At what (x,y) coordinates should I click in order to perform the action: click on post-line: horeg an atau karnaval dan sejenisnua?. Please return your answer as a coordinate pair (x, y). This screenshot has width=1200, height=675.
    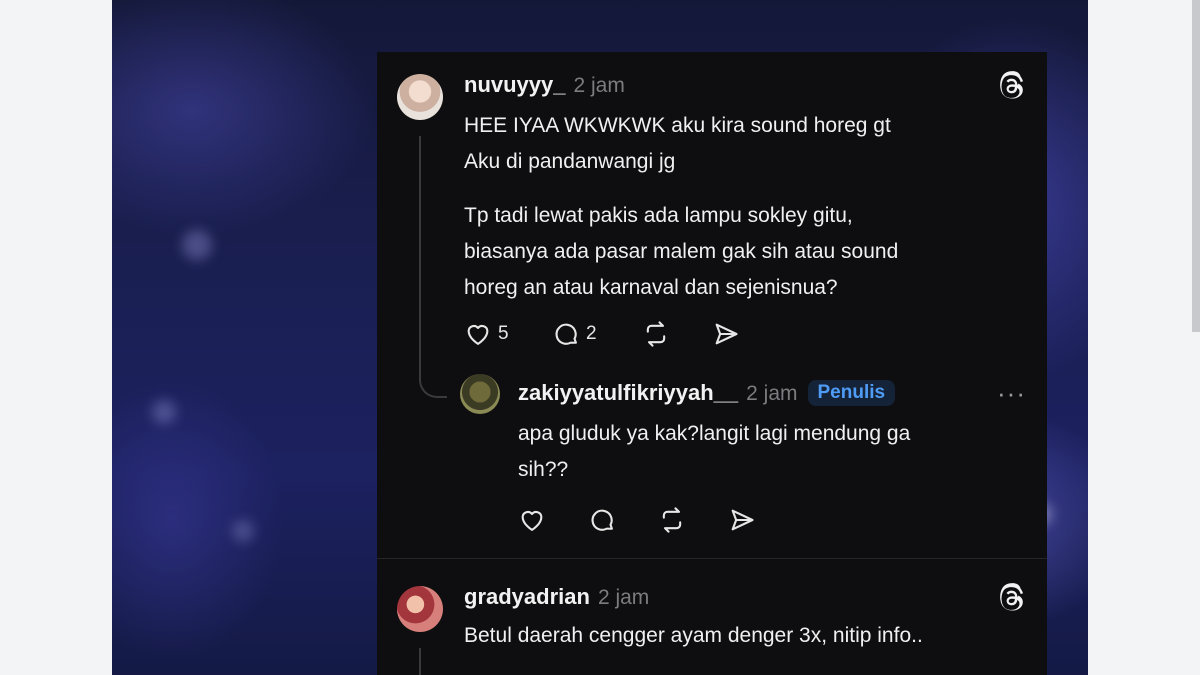
    Looking at the image, I should click on (651, 287).